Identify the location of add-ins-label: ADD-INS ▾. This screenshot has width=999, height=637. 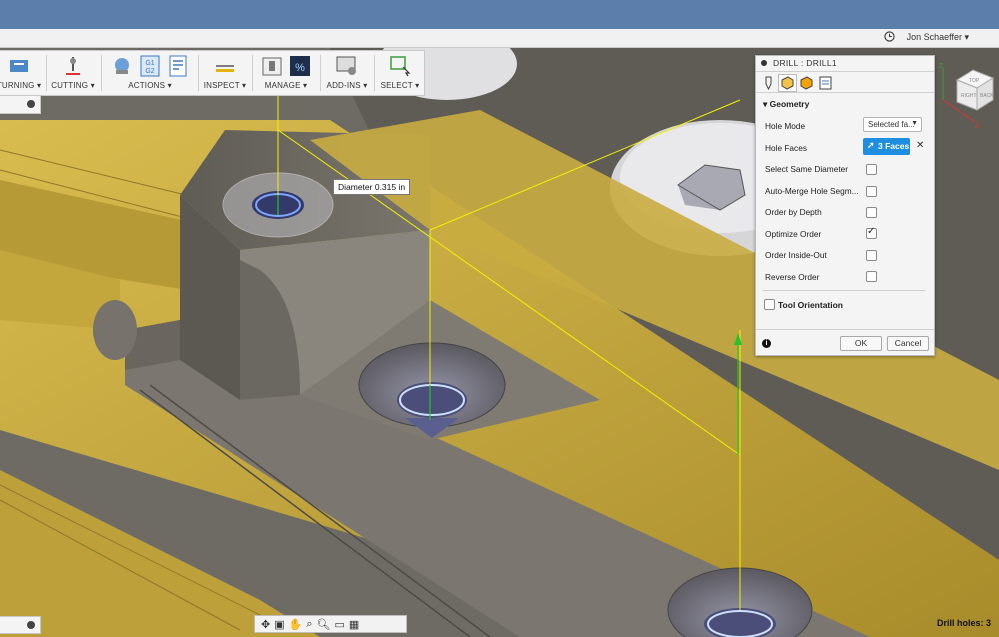
(347, 85).